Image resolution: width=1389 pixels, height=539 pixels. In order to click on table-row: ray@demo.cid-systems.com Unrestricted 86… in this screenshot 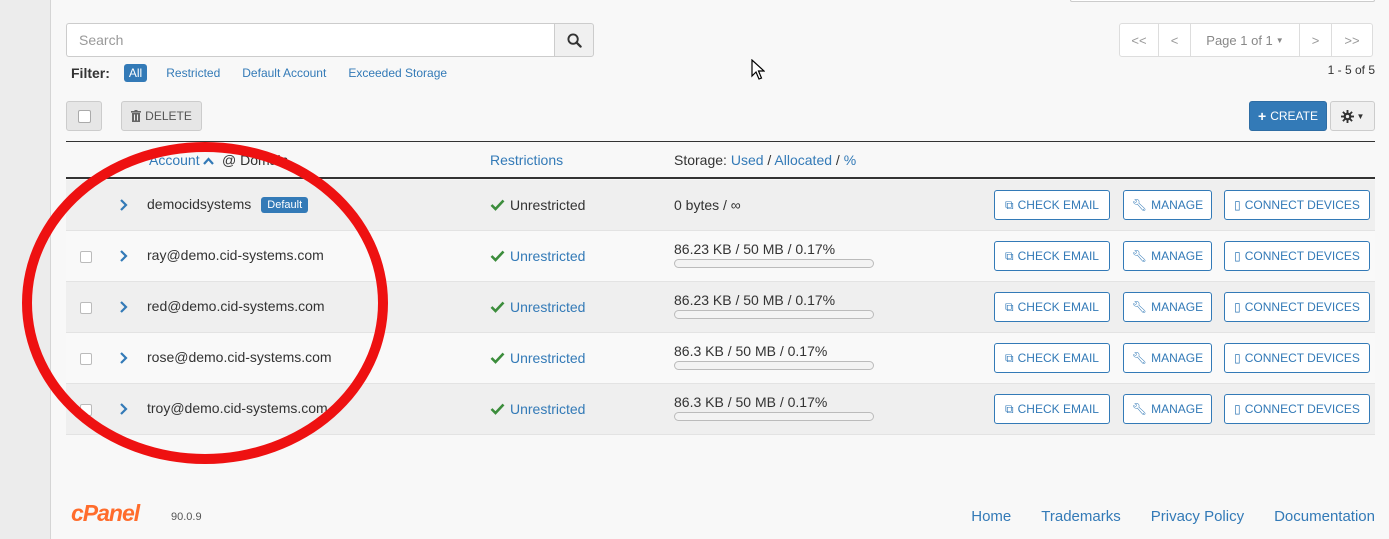, I will do `click(720, 256)`.